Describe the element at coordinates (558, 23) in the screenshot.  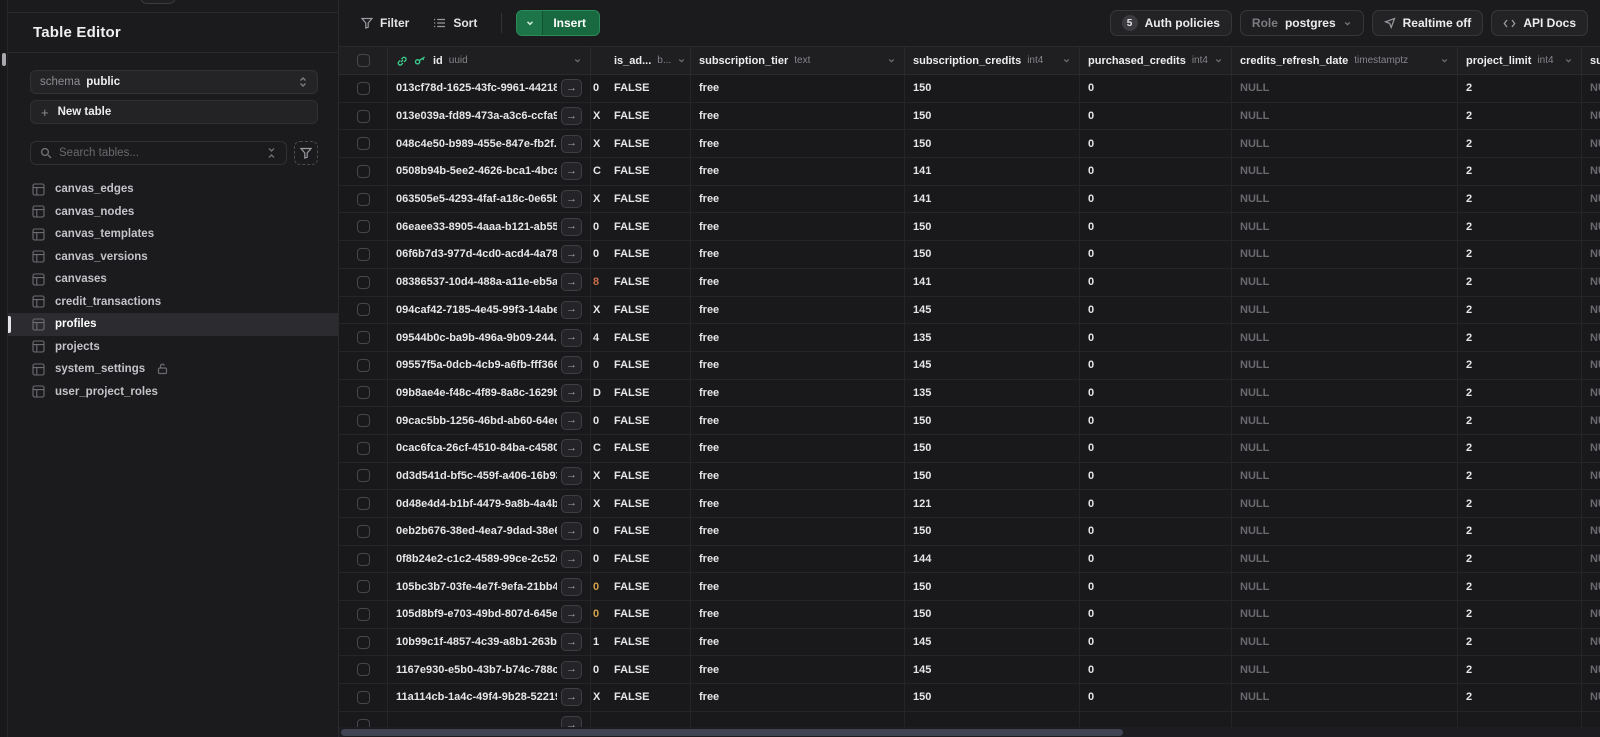
I see `insert-button: Insert` at that location.